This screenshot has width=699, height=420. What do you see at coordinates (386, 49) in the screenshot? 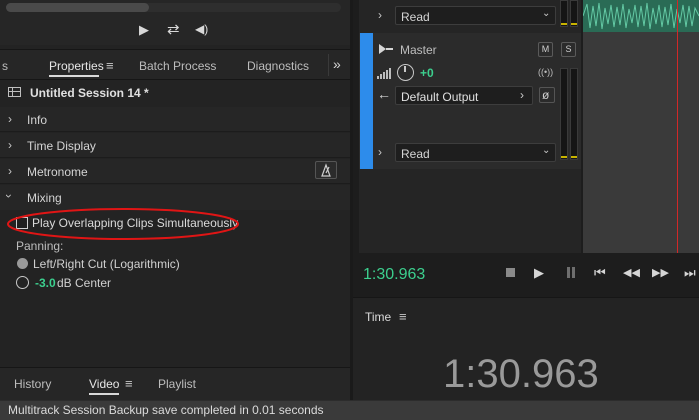
I see `master-bus-icon` at bounding box center [386, 49].